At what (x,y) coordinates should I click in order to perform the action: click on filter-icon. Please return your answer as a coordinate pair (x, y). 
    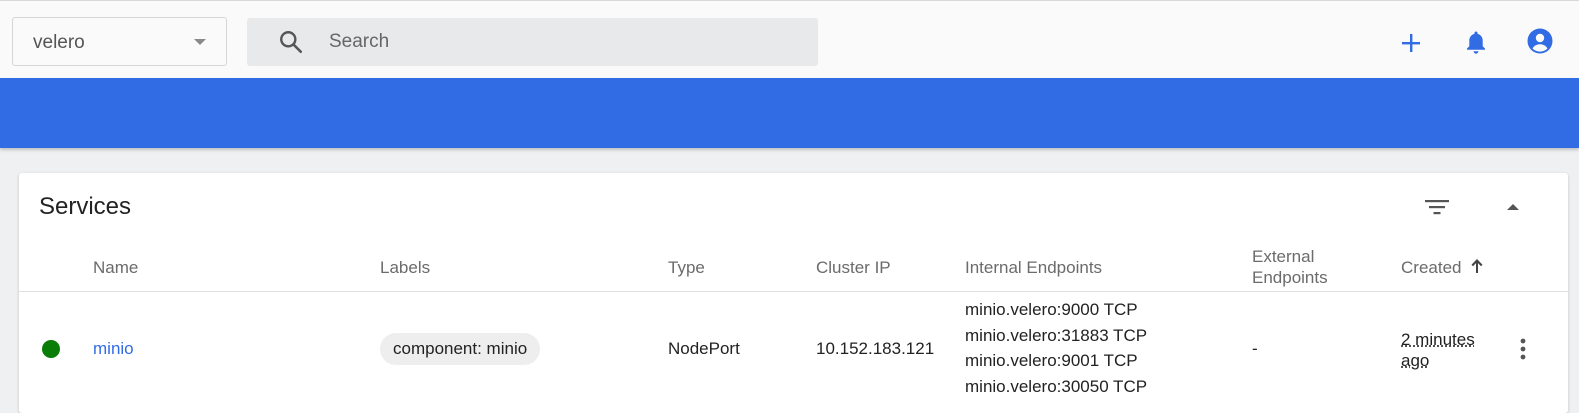
    Looking at the image, I should click on (1437, 207).